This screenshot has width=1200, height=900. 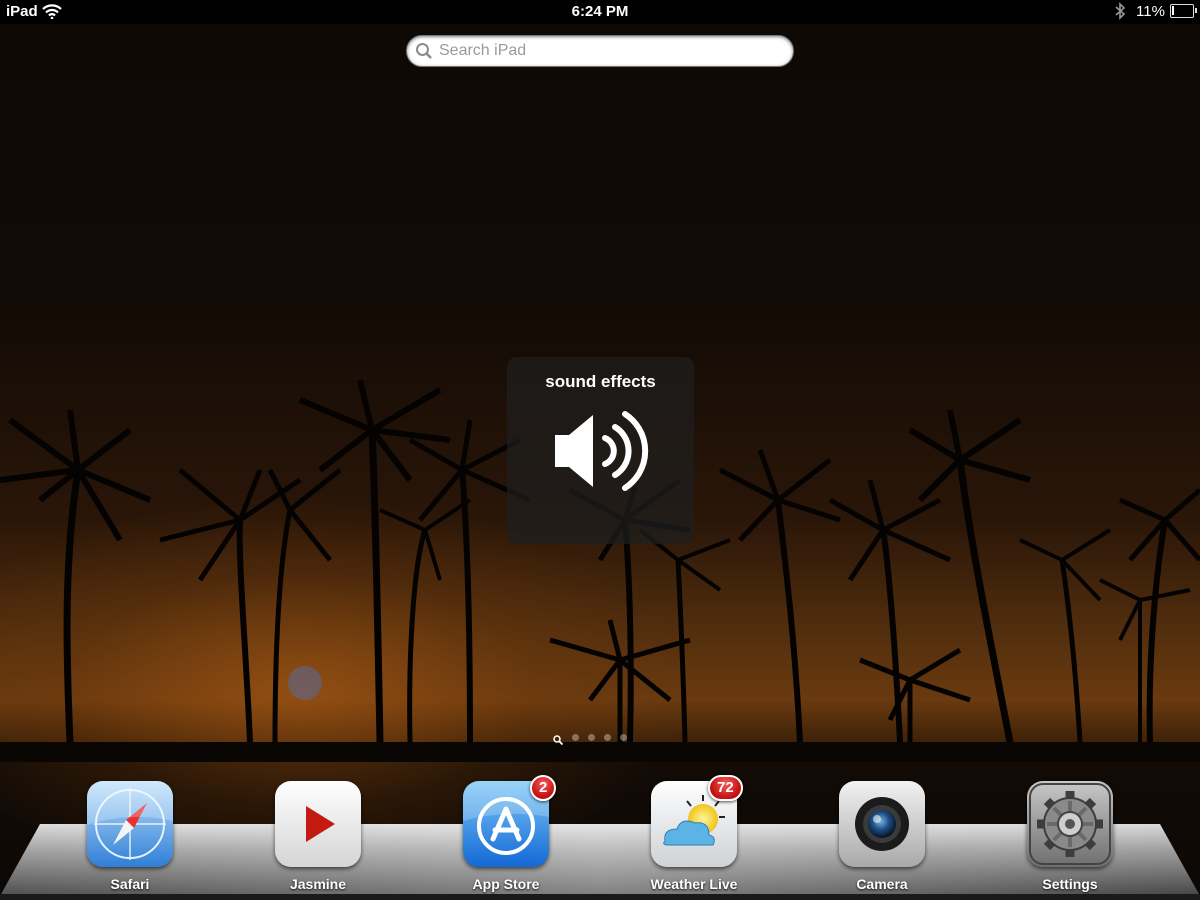 I want to click on page-indicator, so click(x=590, y=738).